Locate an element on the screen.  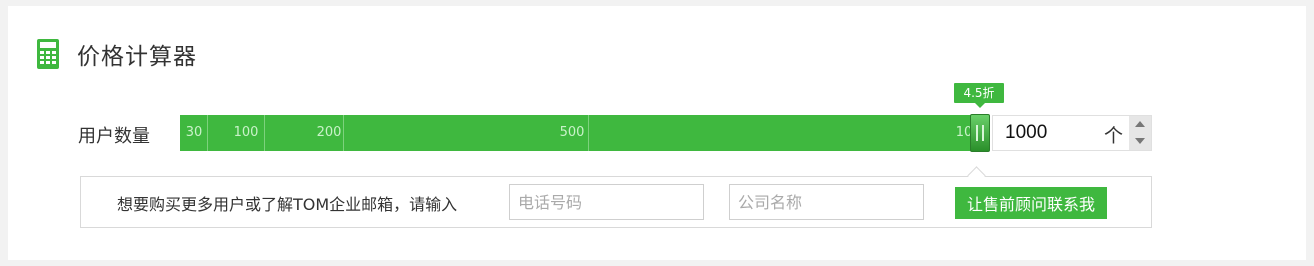
contact-me-button: 让售前顾问联系我 is located at coordinates (1031, 203).